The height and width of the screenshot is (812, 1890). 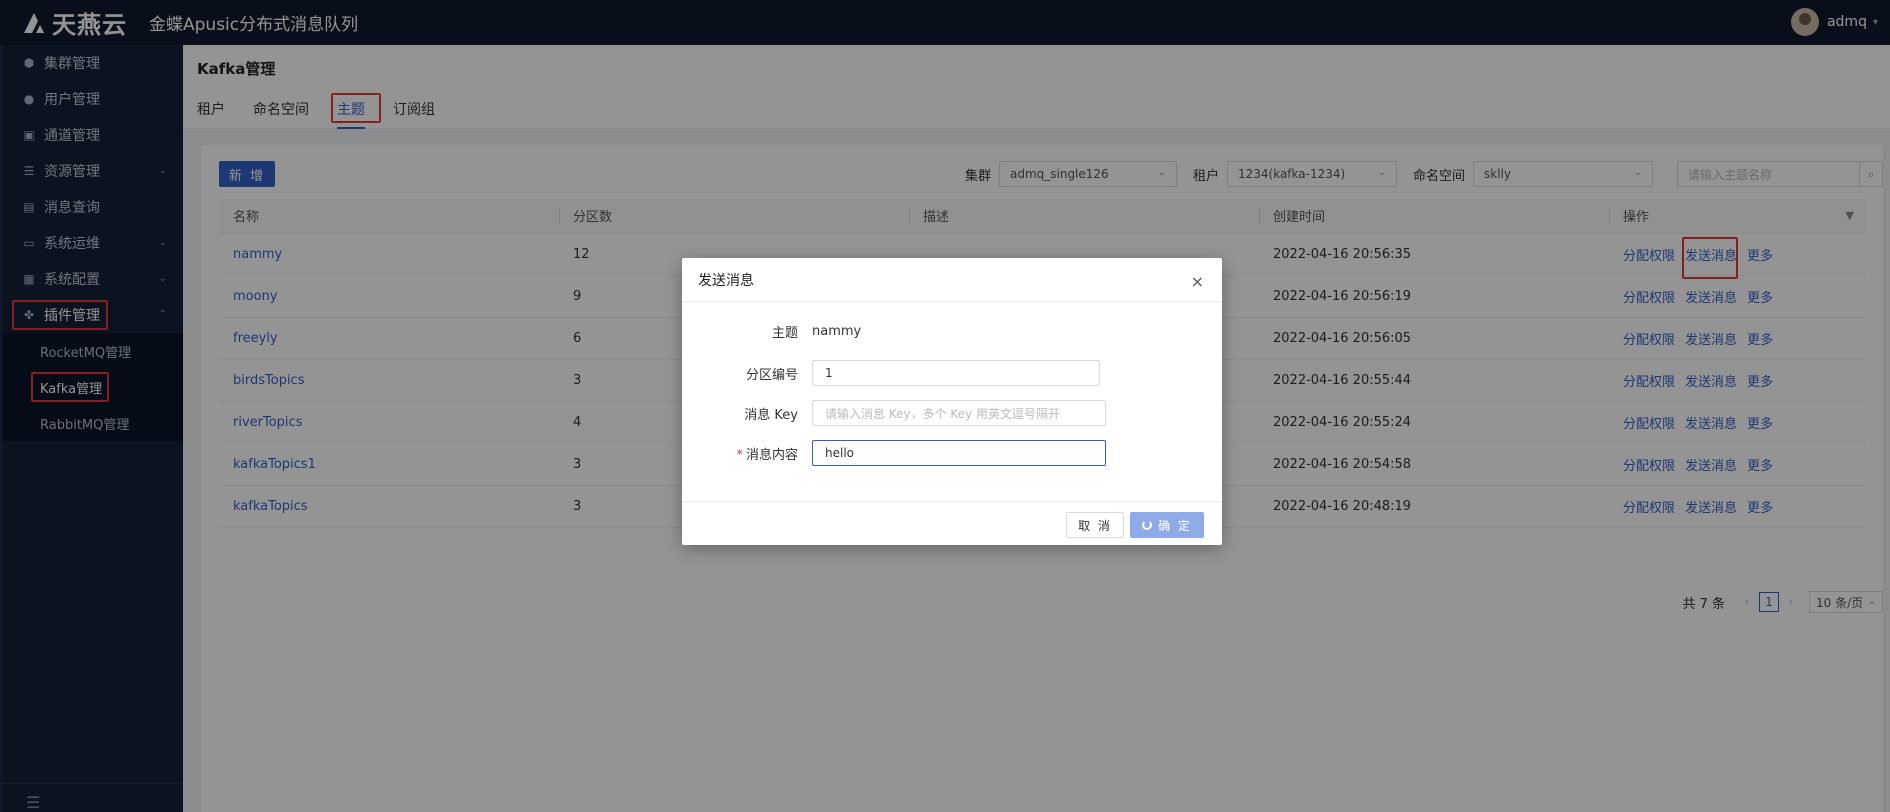 What do you see at coordinates (952, 523) in the screenshot?
I see `dialog-footer: 取 消 确 定` at bounding box center [952, 523].